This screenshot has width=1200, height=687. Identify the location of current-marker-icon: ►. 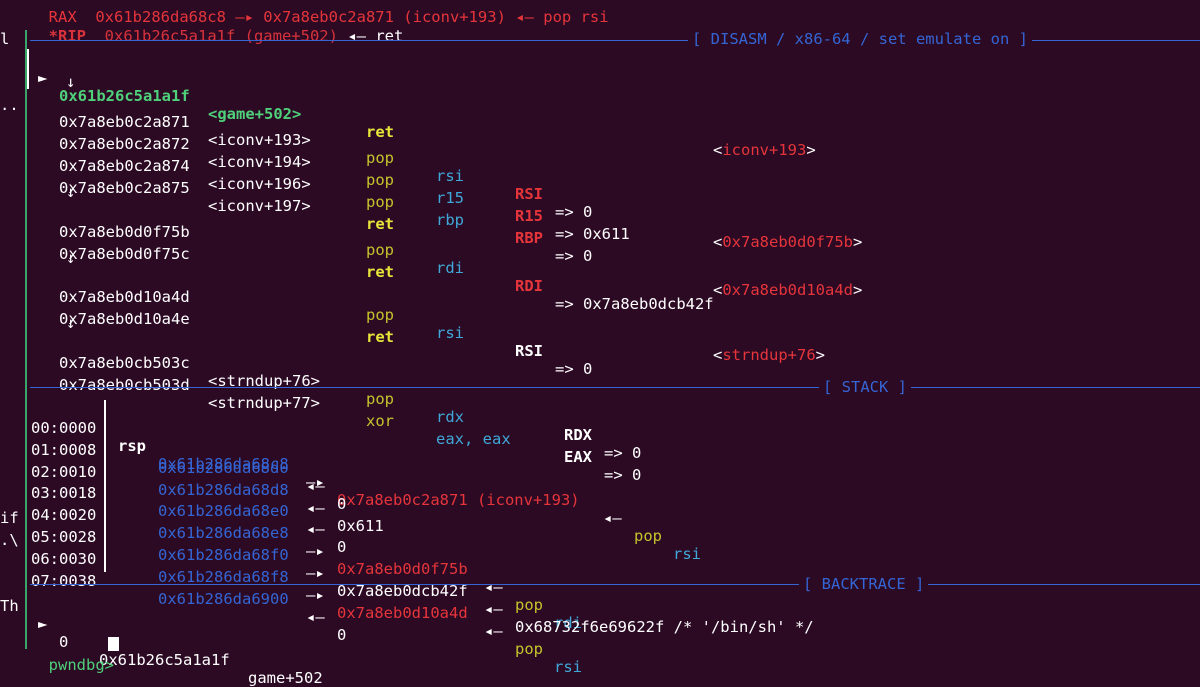
(43, 78).